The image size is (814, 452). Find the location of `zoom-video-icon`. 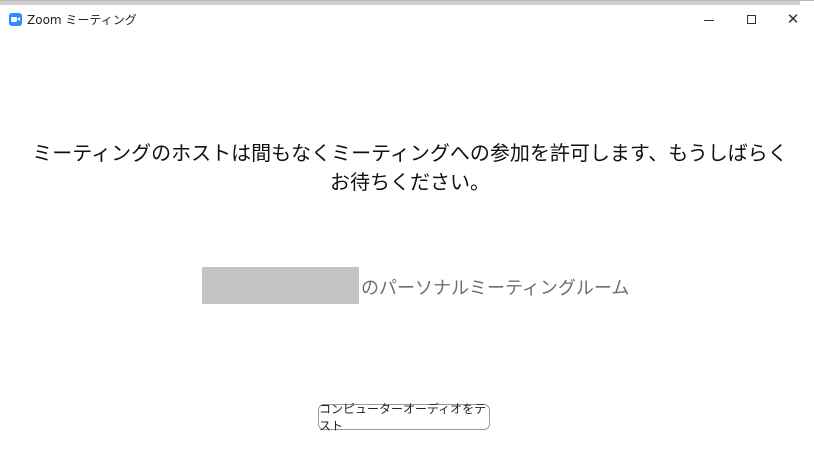

zoom-video-icon is located at coordinates (15, 19).